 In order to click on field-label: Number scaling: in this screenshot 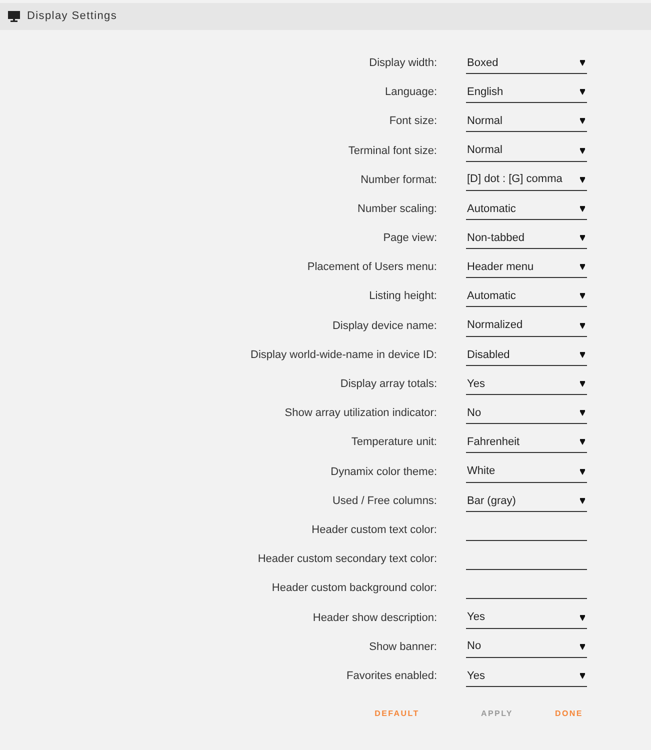, I will do `click(397, 208)`.